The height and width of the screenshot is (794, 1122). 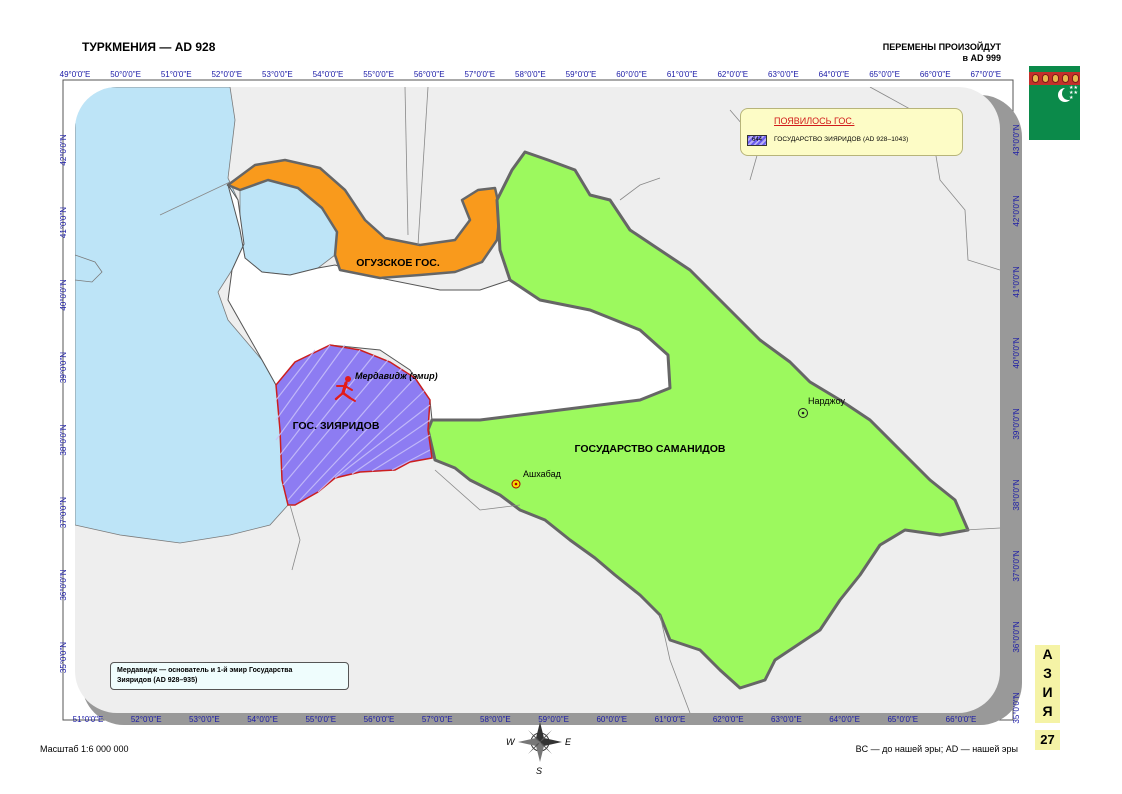 I want to click on compass-rose-icon: W E S, so click(x=539, y=749).